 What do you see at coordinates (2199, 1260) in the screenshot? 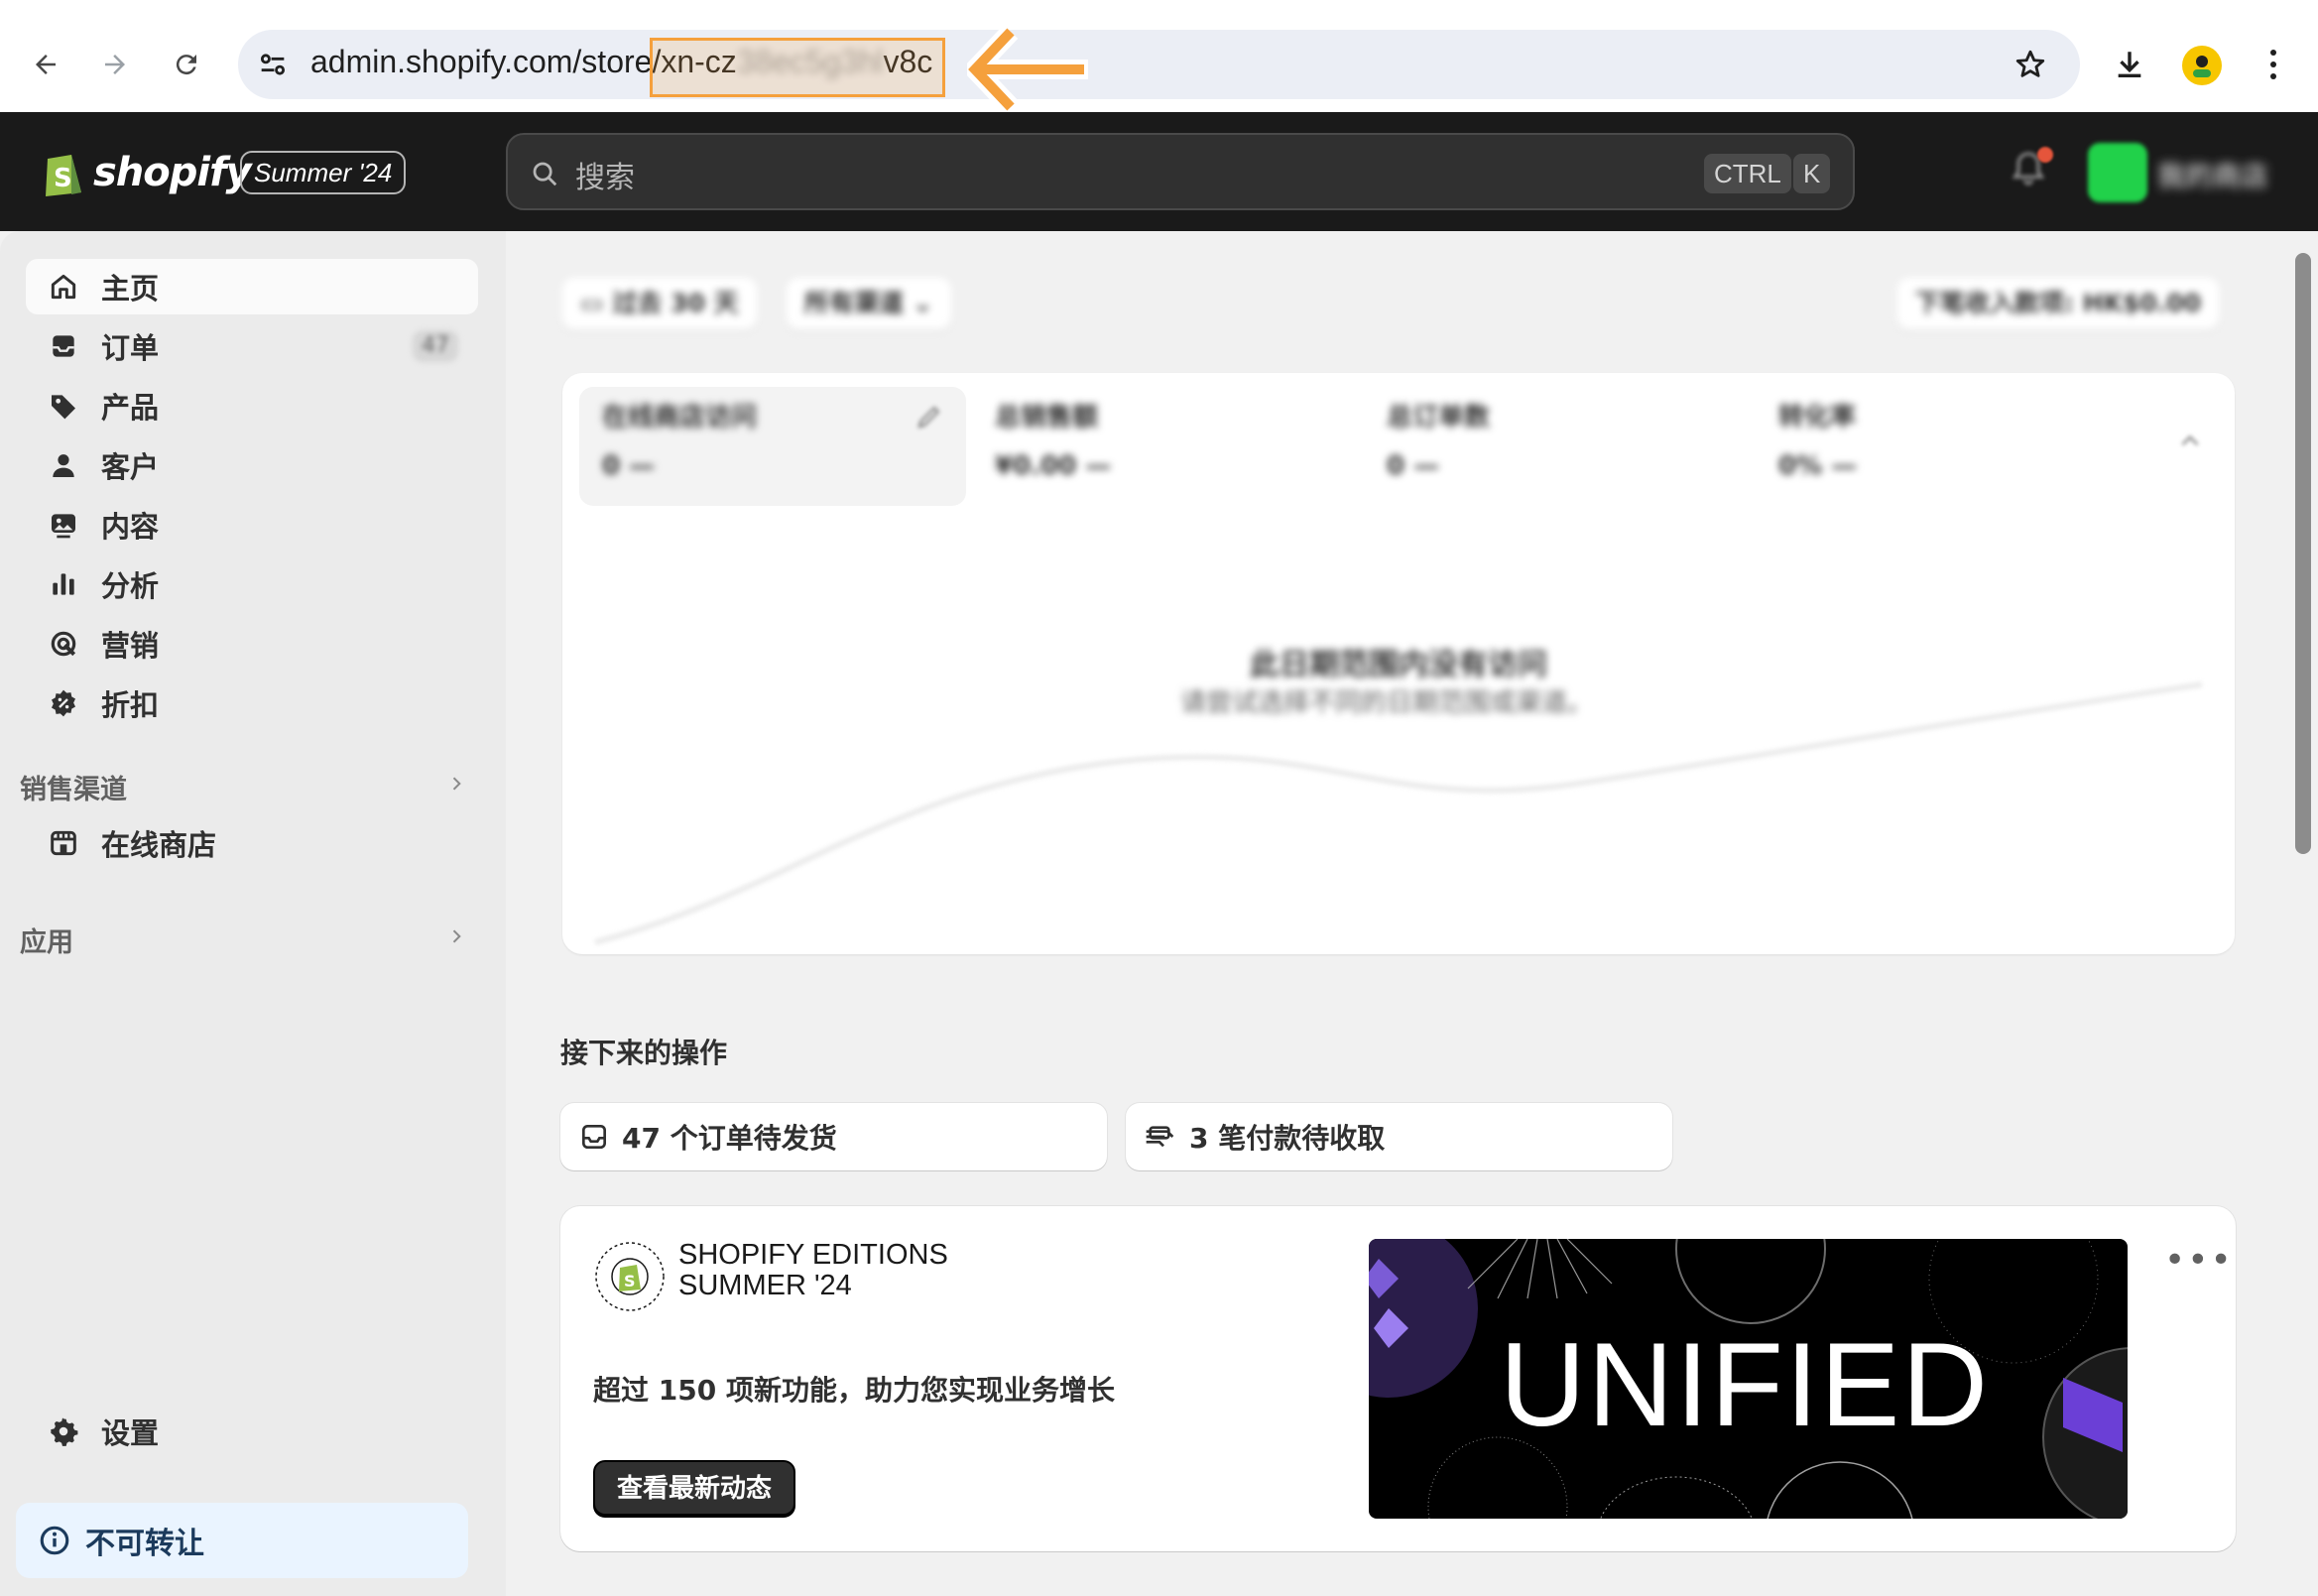
I see `promo-more-actions-button: •••` at bounding box center [2199, 1260].